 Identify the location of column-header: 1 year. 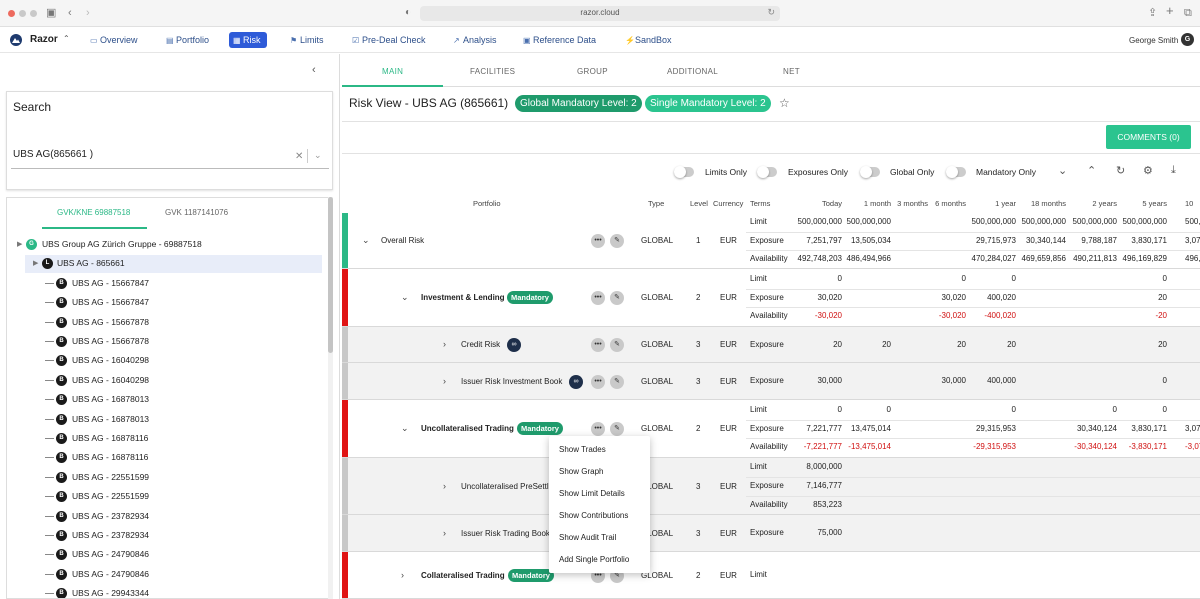
(1005, 203).